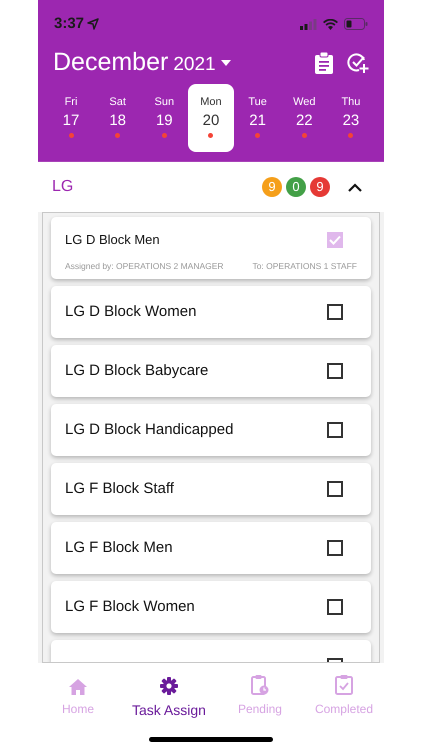 Image resolution: width=422 pixels, height=750 pixels. I want to click on day-tab: Tue 21, so click(257, 118).